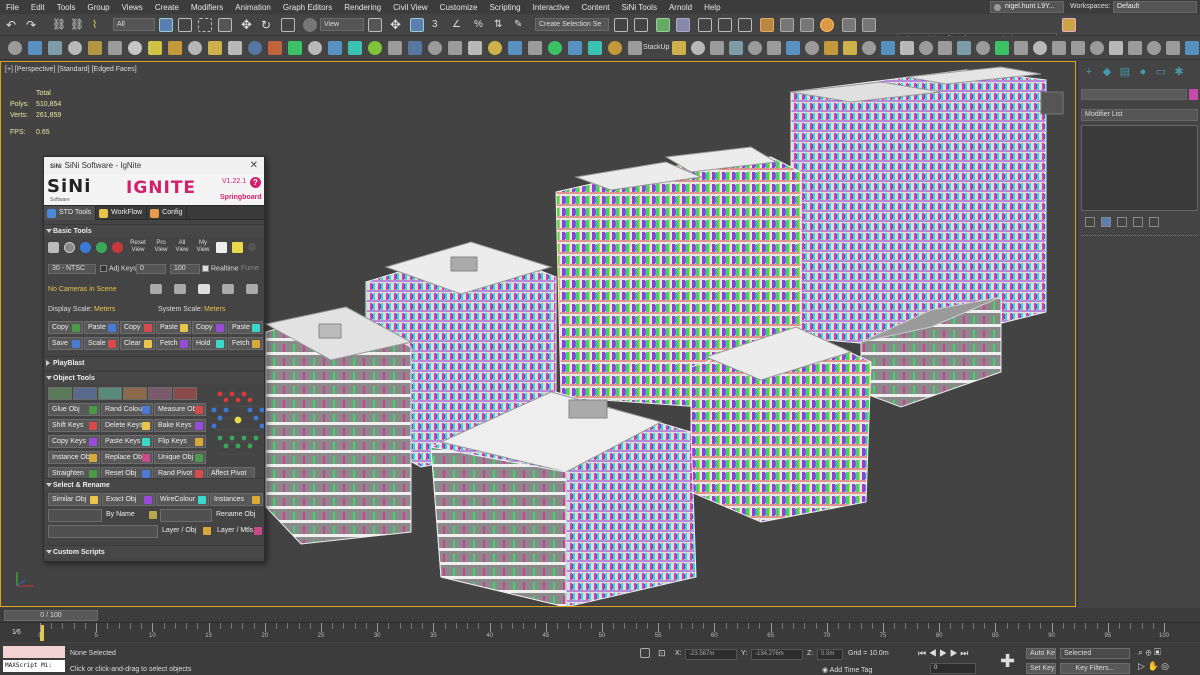  Describe the element at coordinates (1193, 94) in the screenshot. I see `object-color-swatch` at that location.